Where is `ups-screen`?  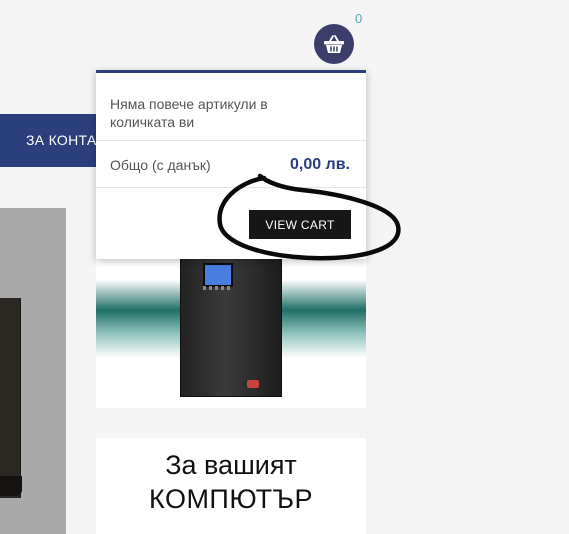
ups-screen is located at coordinates (218, 275).